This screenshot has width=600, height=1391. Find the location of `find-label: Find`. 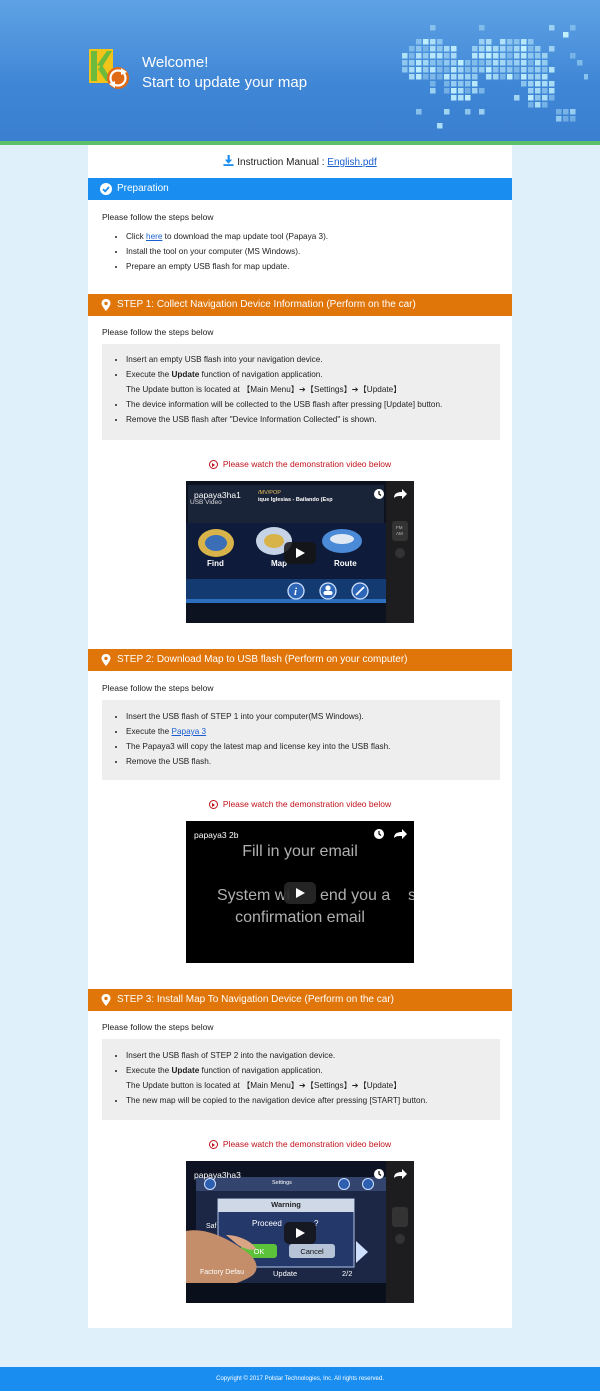

find-label: Find is located at coordinates (215, 563).